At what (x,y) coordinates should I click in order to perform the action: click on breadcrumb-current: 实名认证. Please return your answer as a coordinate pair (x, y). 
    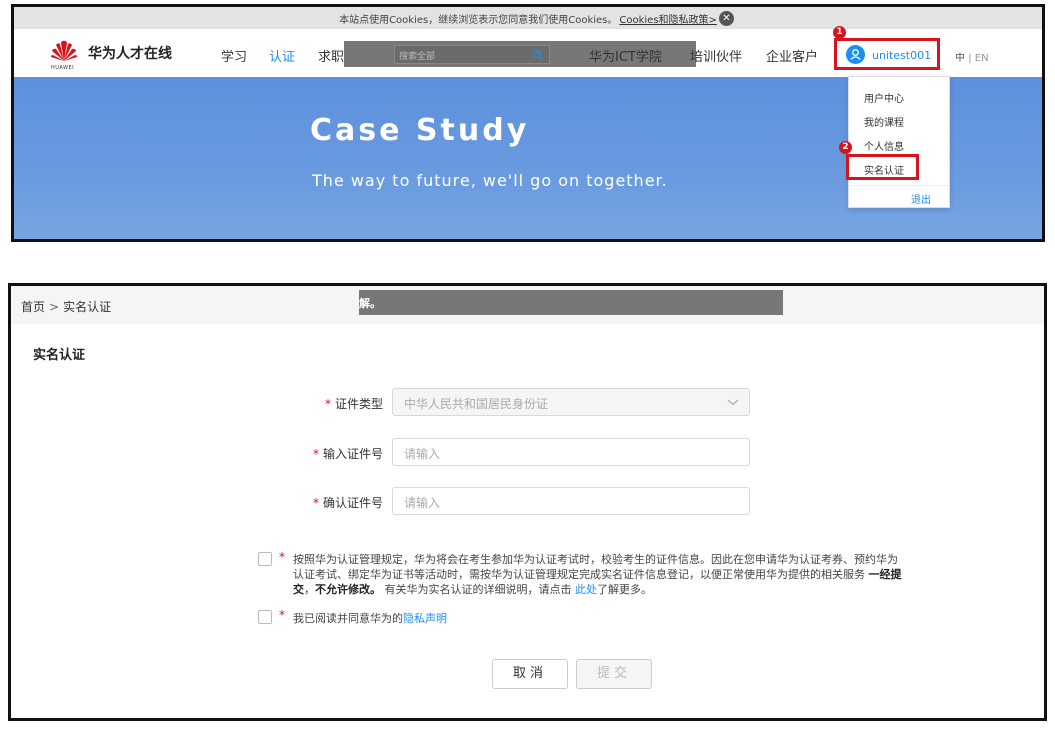
    Looking at the image, I should click on (87, 307).